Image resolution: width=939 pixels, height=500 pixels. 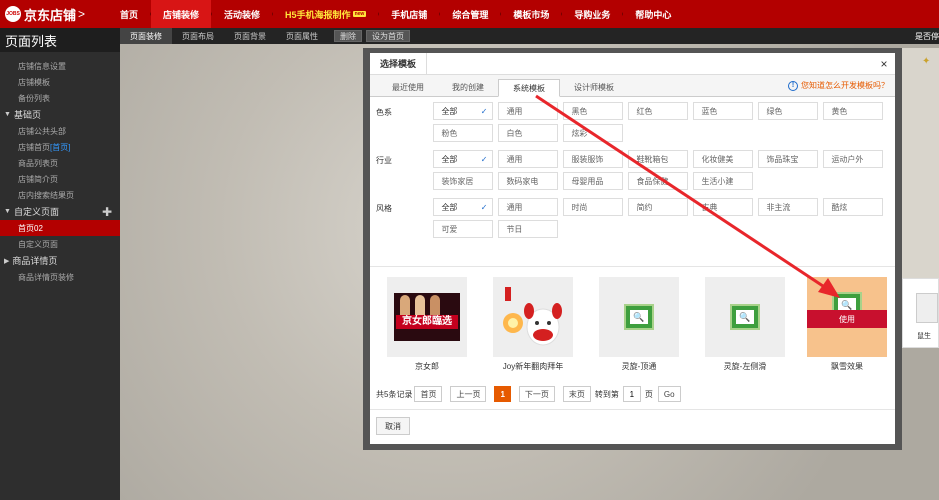 I want to click on topnav-shopping-guide: 导购业务, so click(x=592, y=14).